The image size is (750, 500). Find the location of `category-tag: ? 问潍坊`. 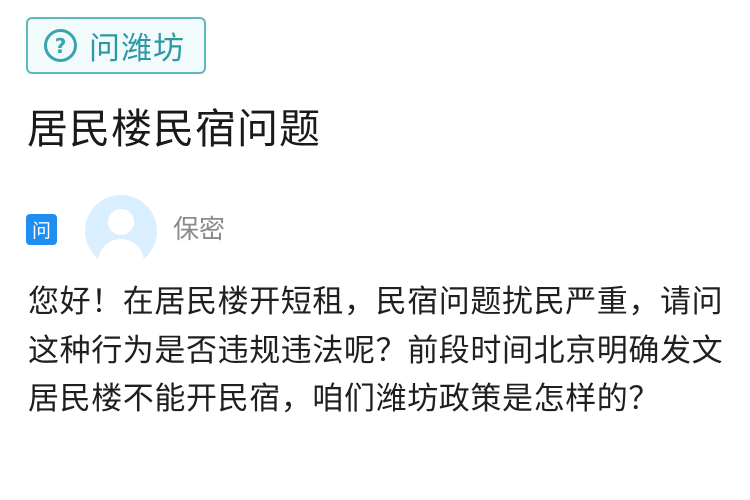

category-tag: ? 问潍坊 is located at coordinates (116, 45).